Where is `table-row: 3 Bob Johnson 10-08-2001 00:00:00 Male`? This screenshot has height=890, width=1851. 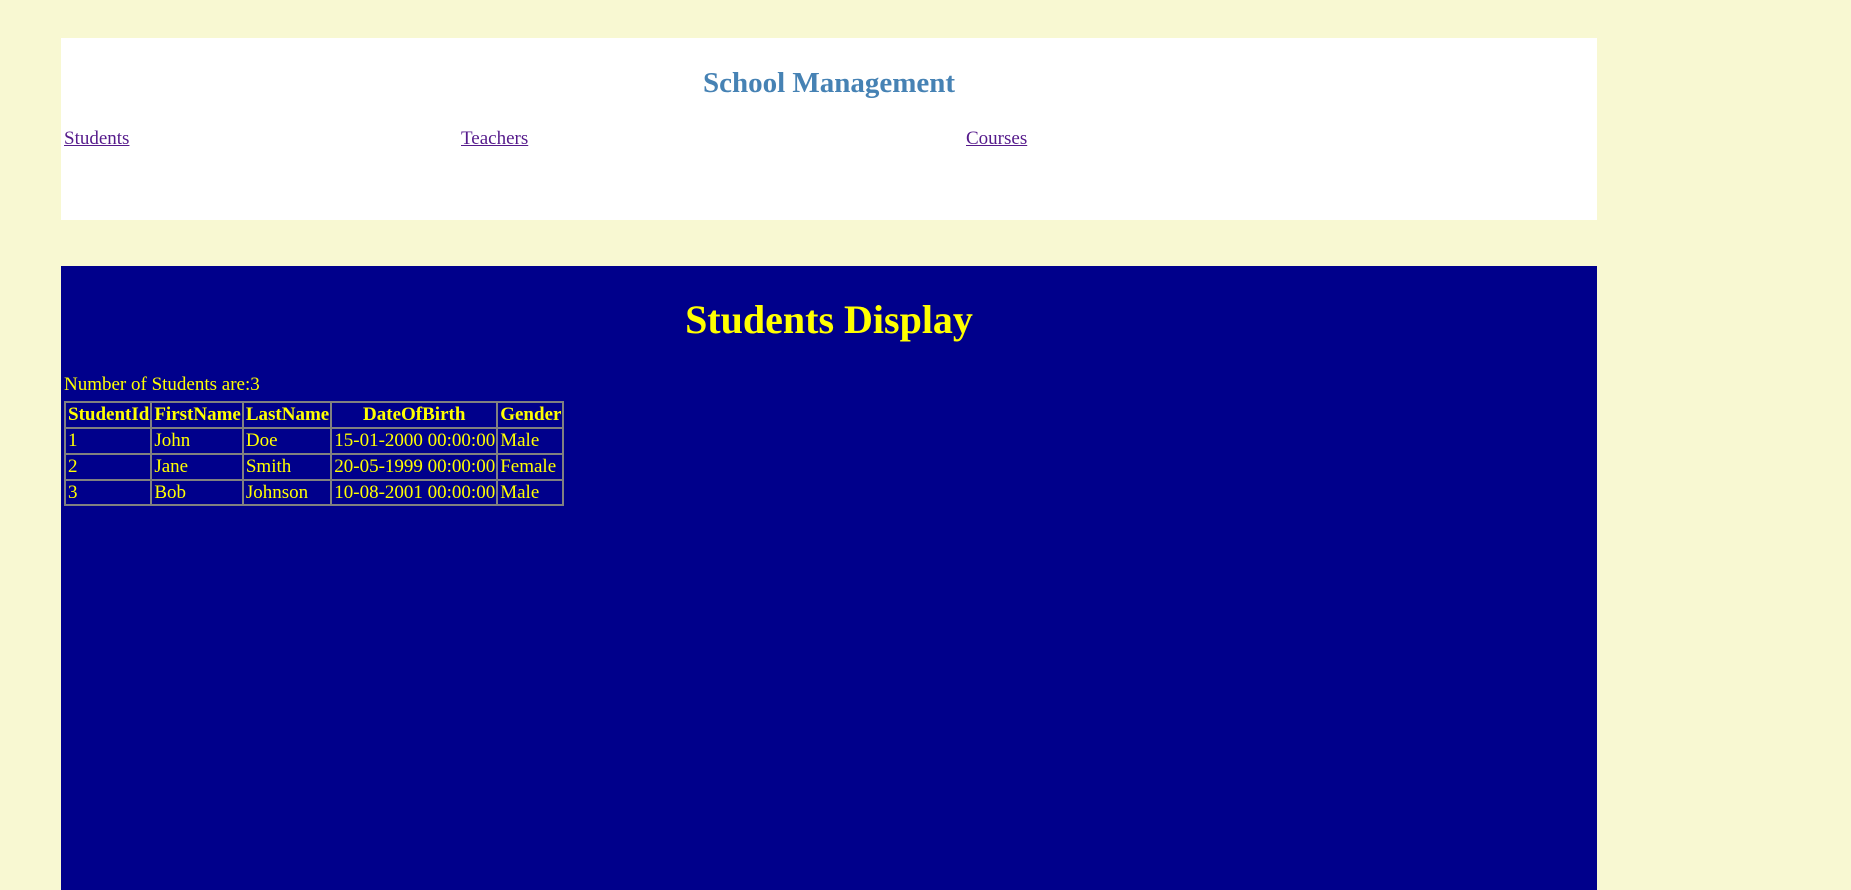
table-row: 3 Bob Johnson 10-08-2001 00:00:00 Male is located at coordinates (314, 492).